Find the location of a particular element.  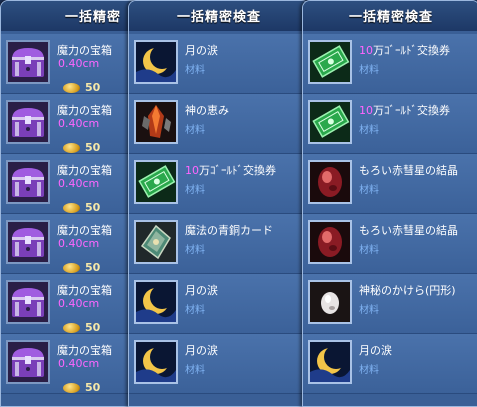

mysterious-shard-icon is located at coordinates (330, 302).